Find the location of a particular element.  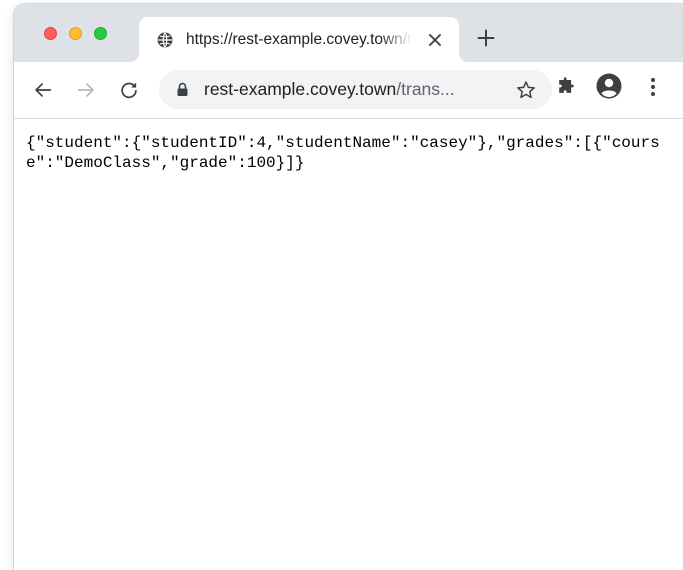

forward-button is located at coordinates (86, 90).